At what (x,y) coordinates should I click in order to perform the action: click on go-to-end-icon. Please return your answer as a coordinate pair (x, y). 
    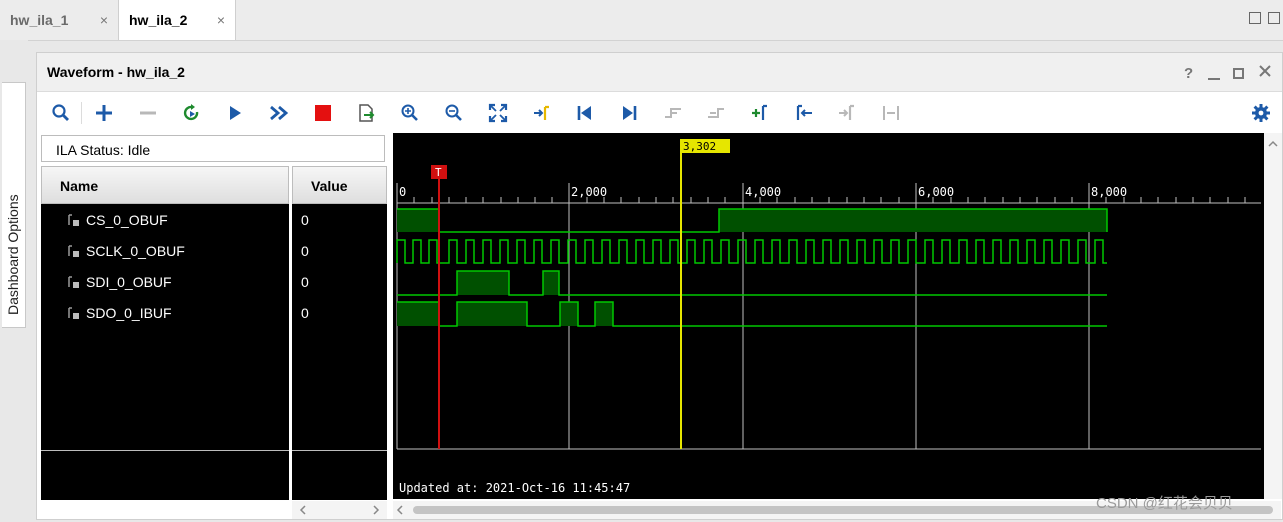
    Looking at the image, I should click on (629, 113).